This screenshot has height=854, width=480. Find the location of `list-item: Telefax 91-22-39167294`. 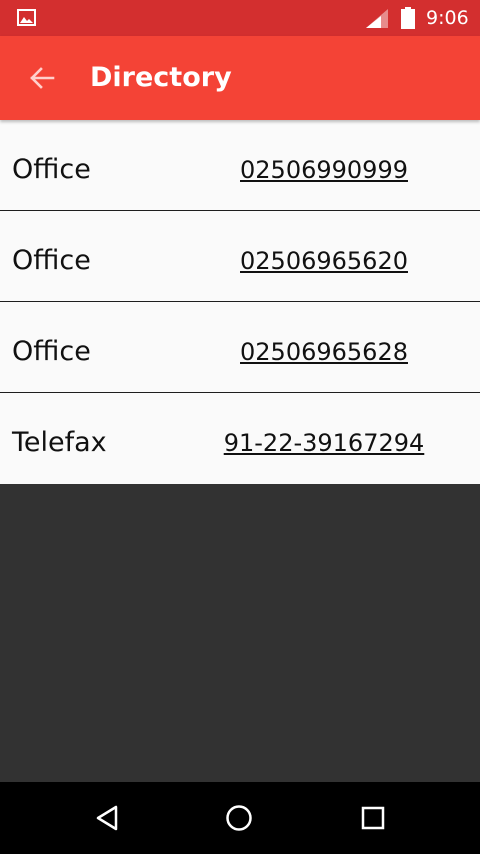

list-item: Telefax 91-22-39167294 is located at coordinates (240, 438).